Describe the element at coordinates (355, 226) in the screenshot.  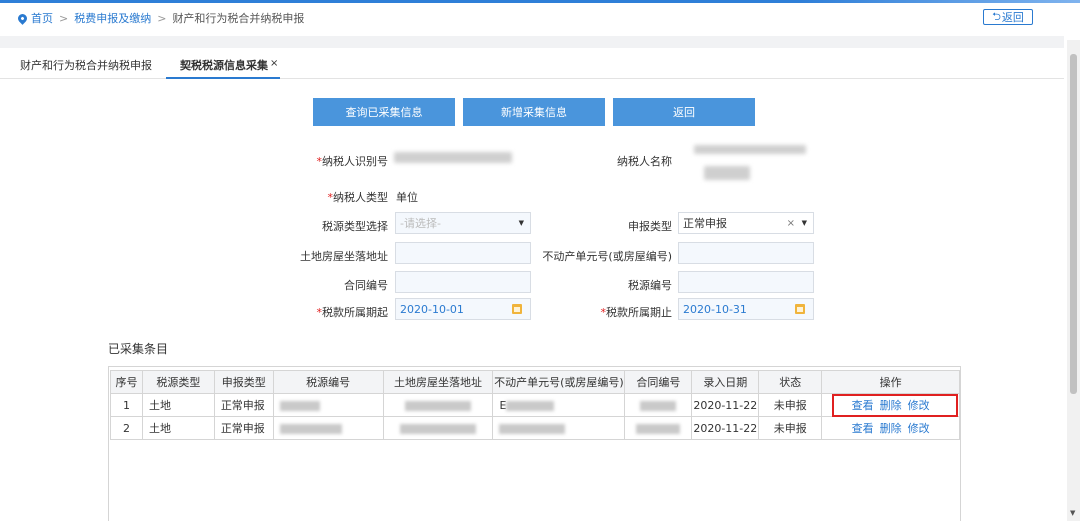
I see `source-type-label: 税源类型选择` at that location.